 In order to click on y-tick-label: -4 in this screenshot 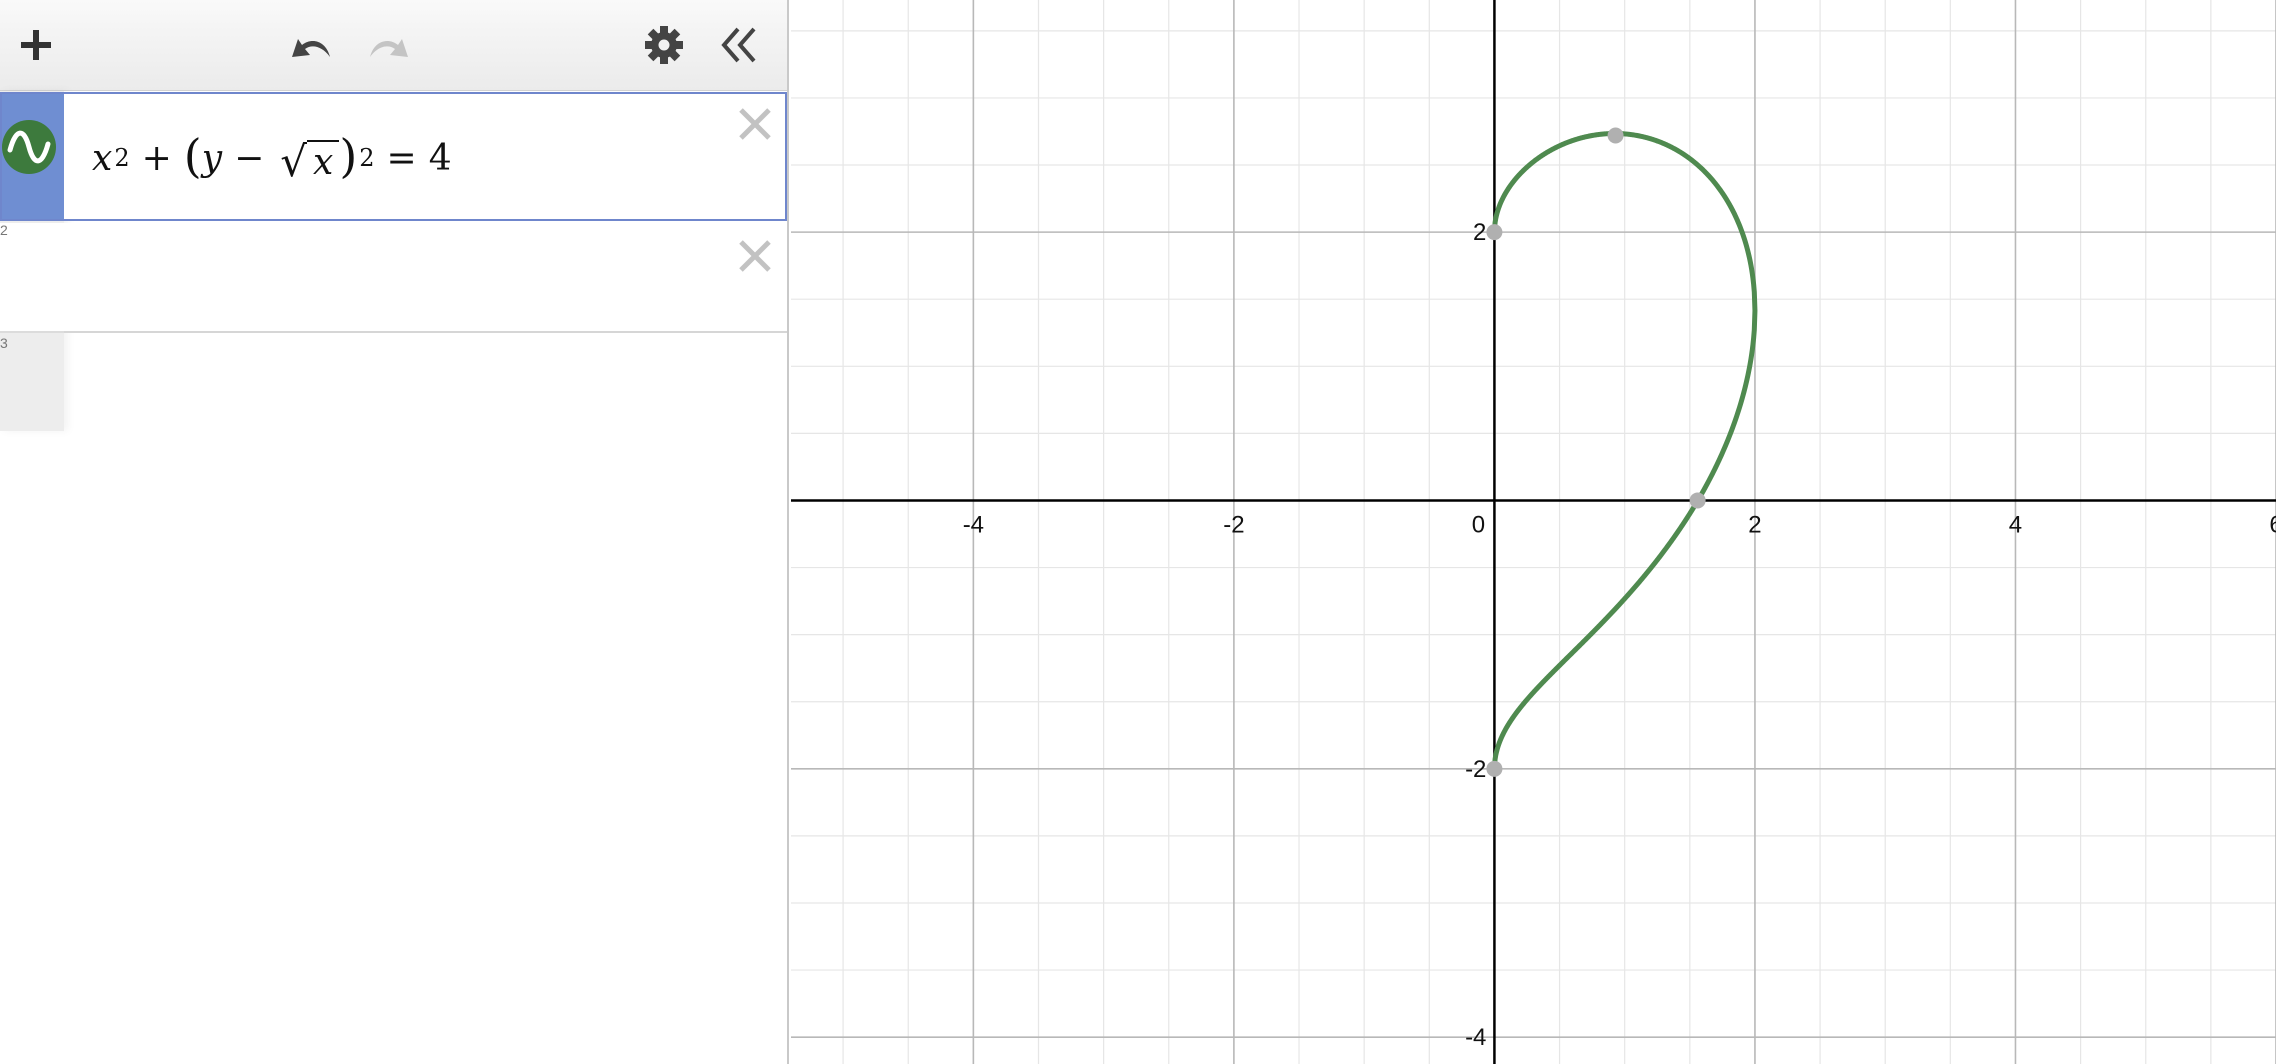, I will do `click(1475, 1037)`.